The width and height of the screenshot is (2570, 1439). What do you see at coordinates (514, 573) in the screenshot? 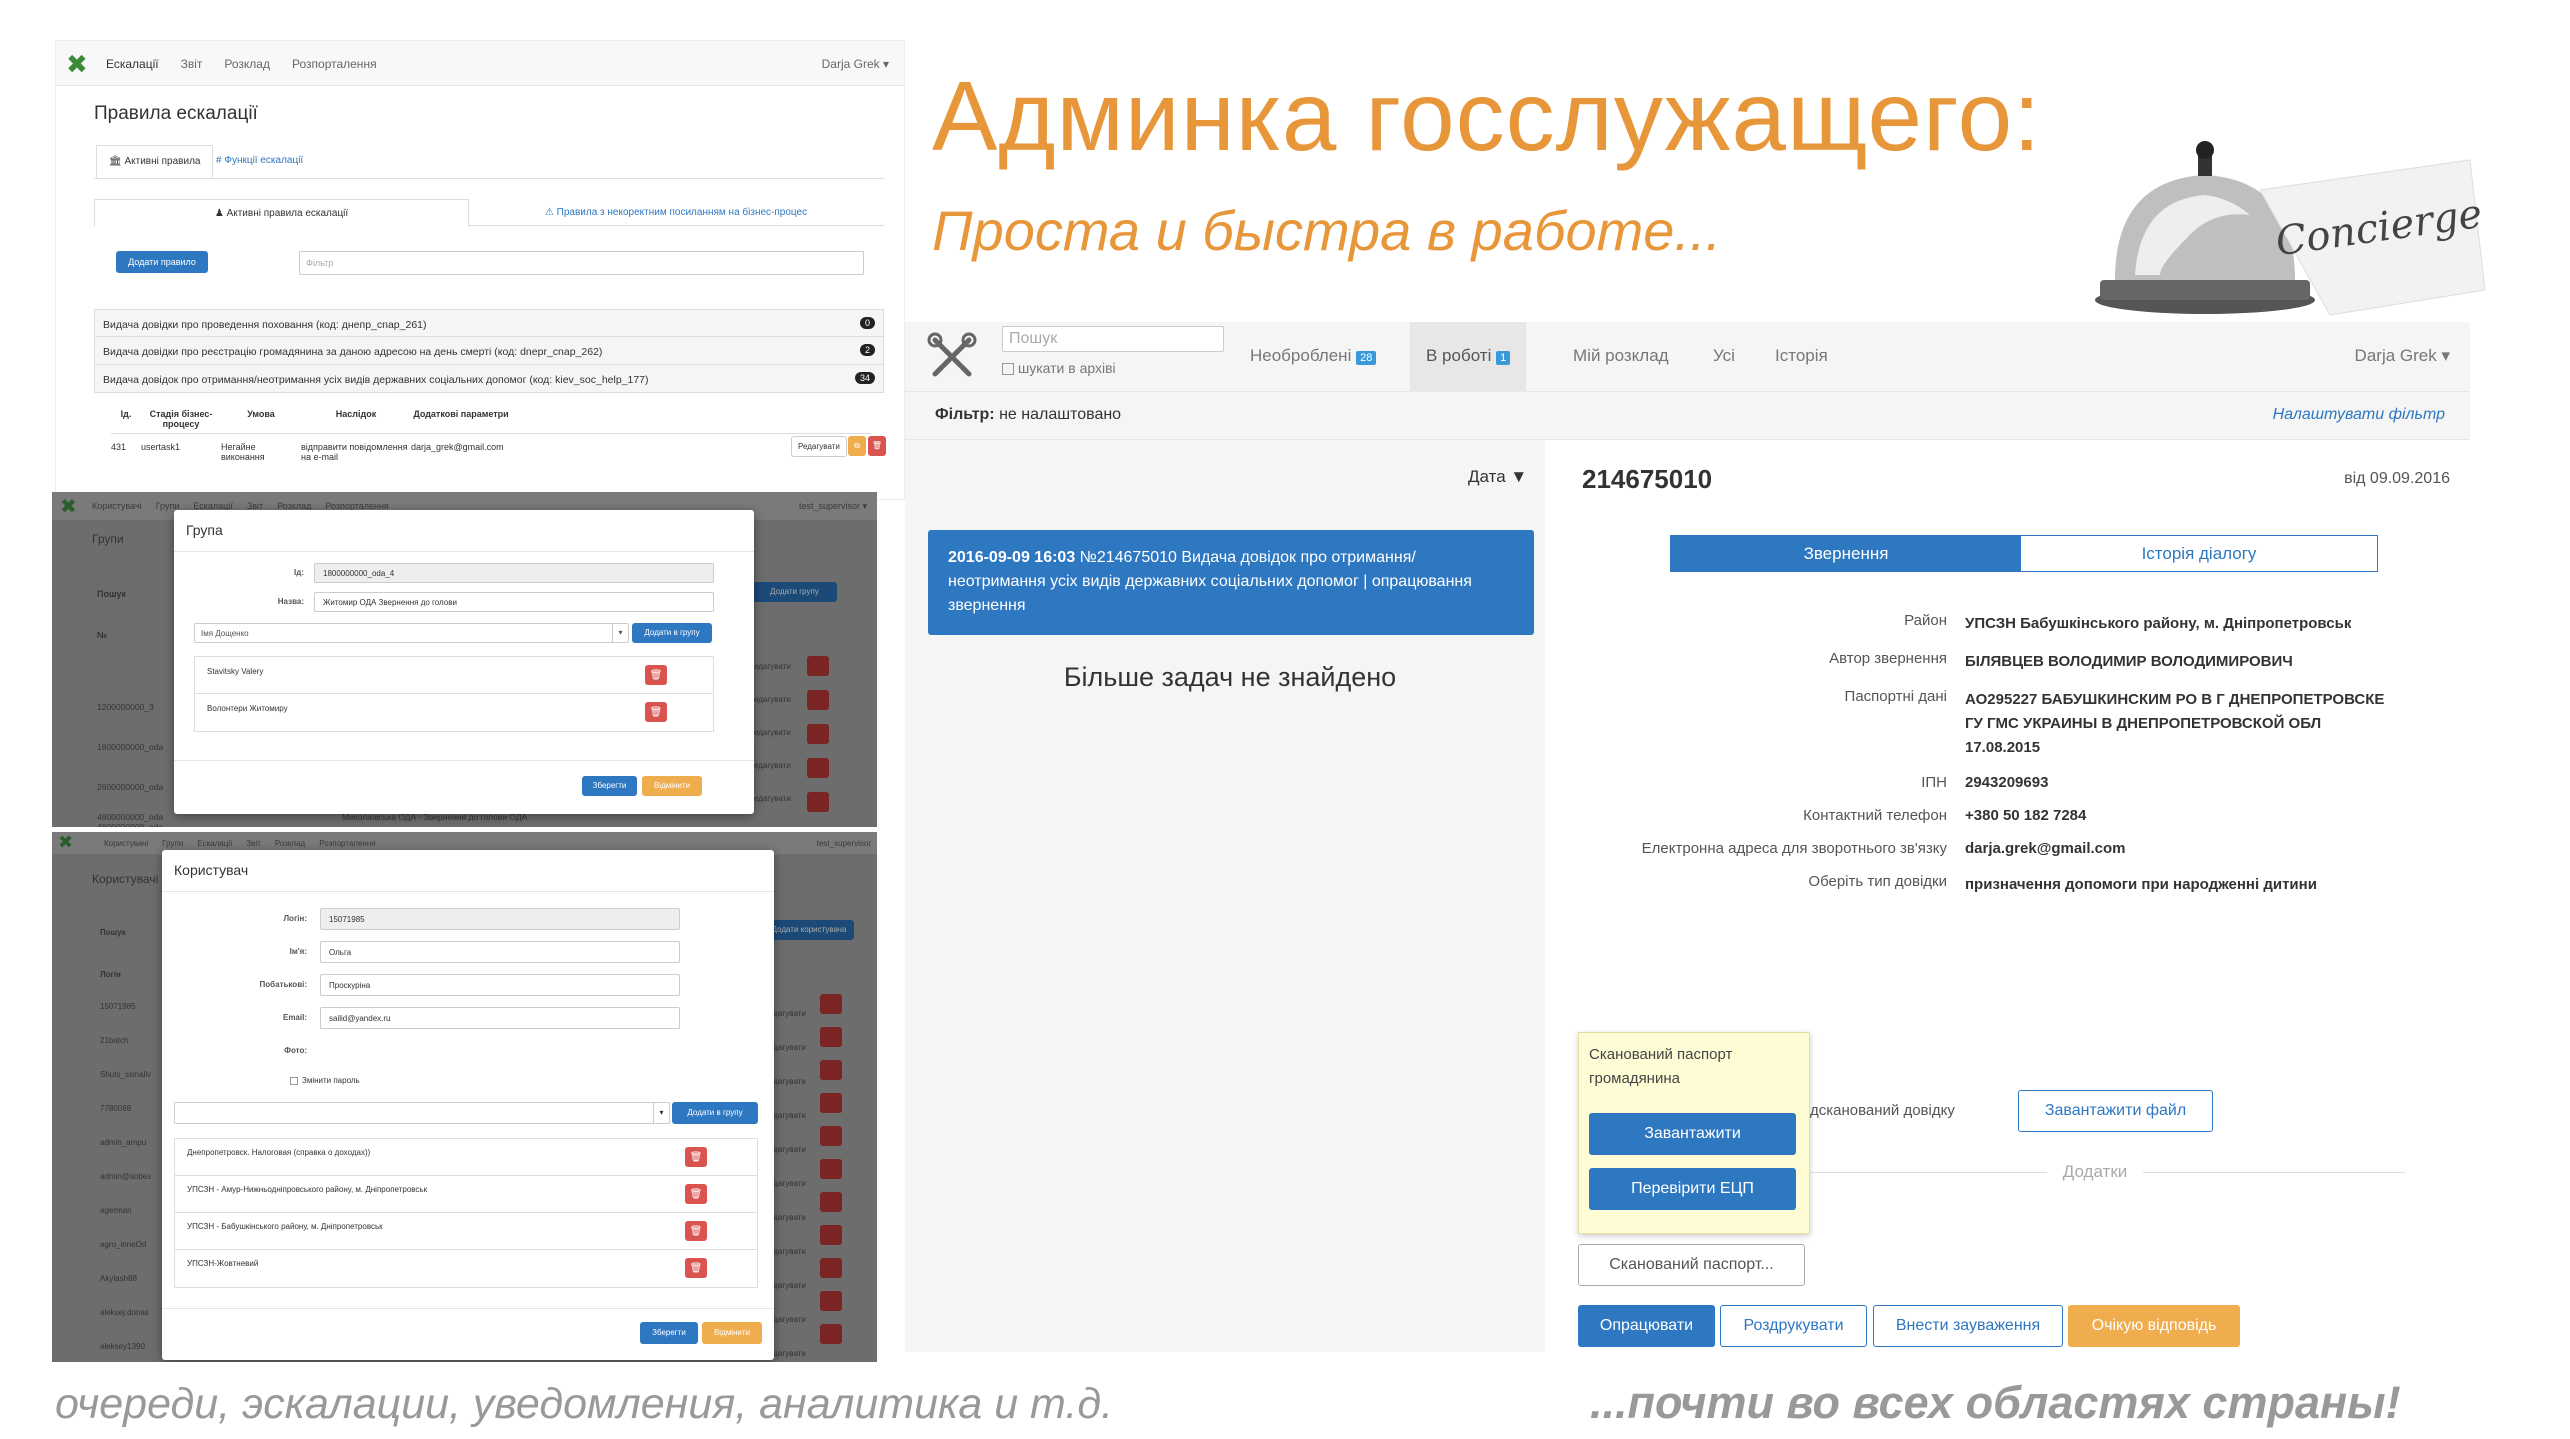
I see `group-id-field: 1800000000_oda_4` at bounding box center [514, 573].